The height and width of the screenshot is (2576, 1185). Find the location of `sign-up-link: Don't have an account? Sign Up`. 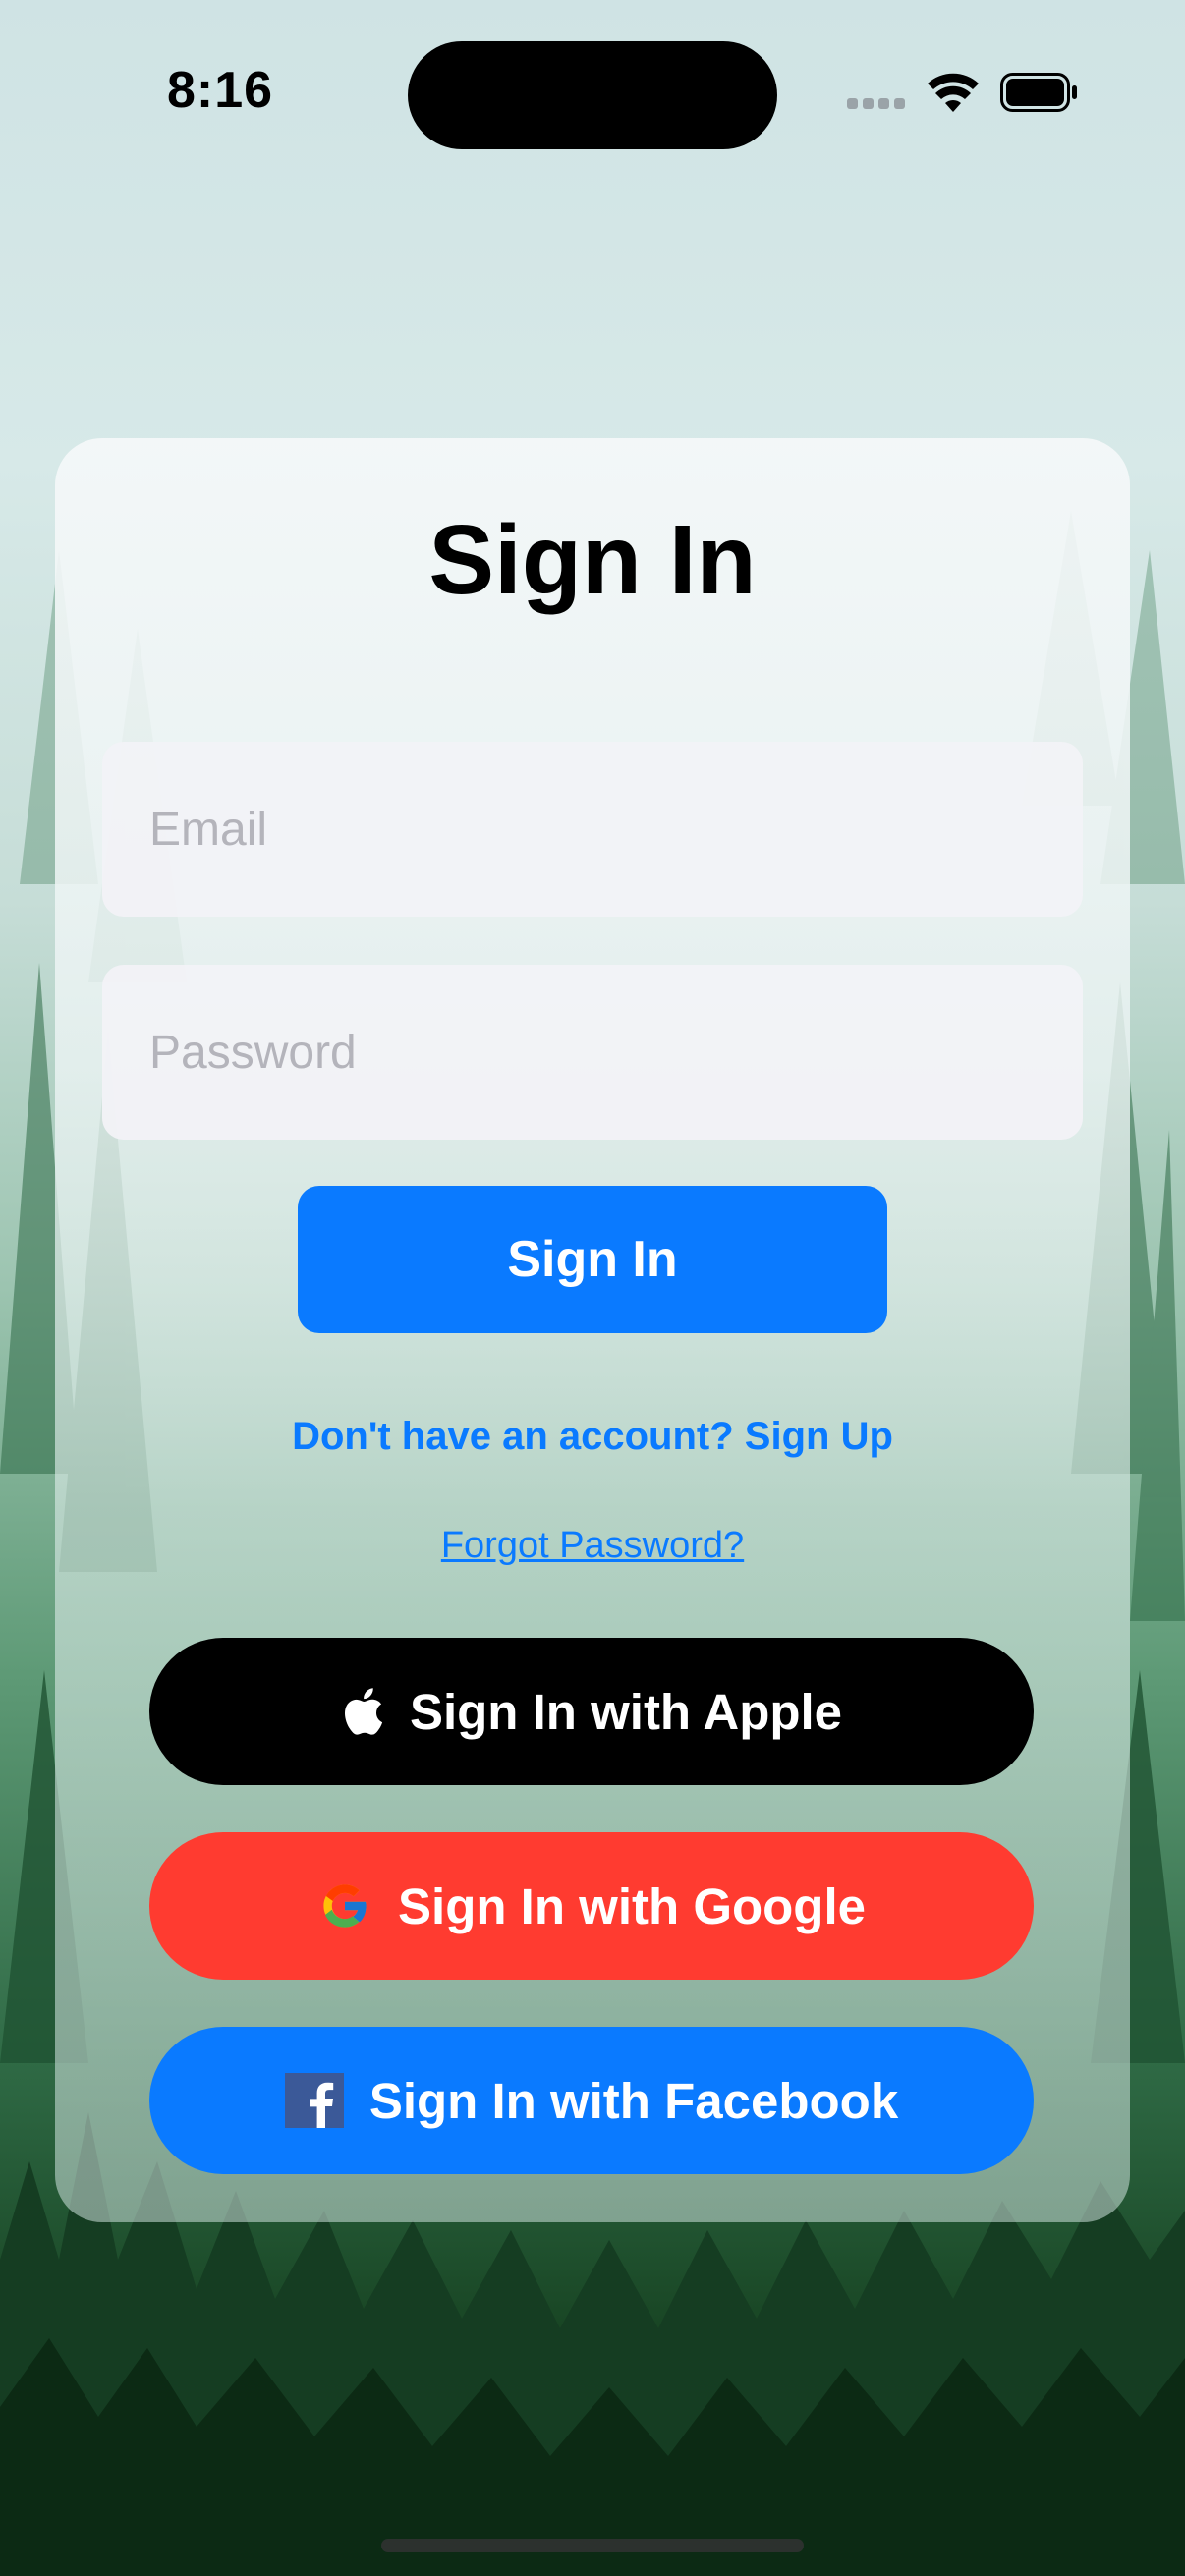

sign-up-link: Don't have an account? Sign Up is located at coordinates (592, 1437).